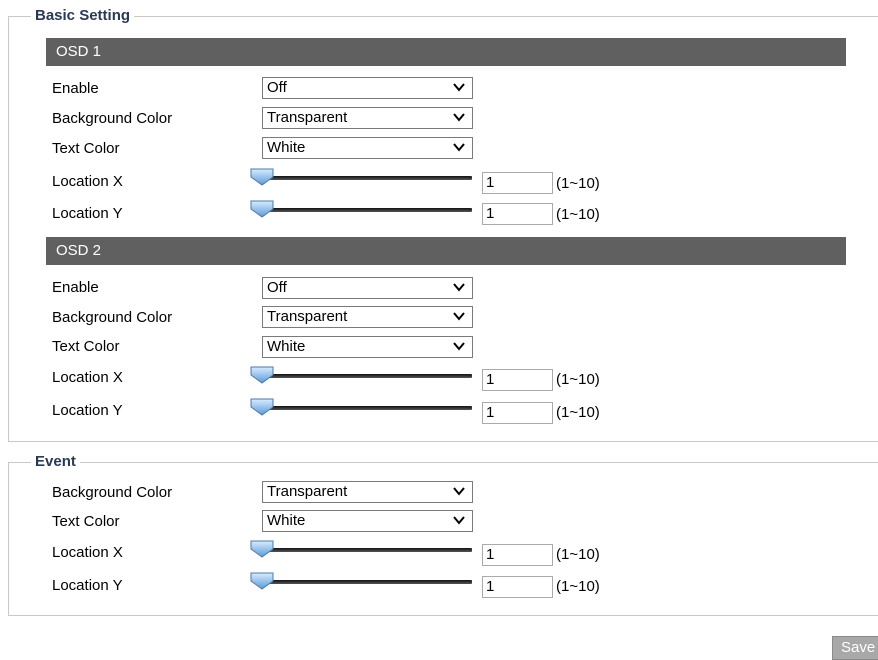  Describe the element at coordinates (367, 521) in the screenshot. I see `event-text-color-select: White` at that location.